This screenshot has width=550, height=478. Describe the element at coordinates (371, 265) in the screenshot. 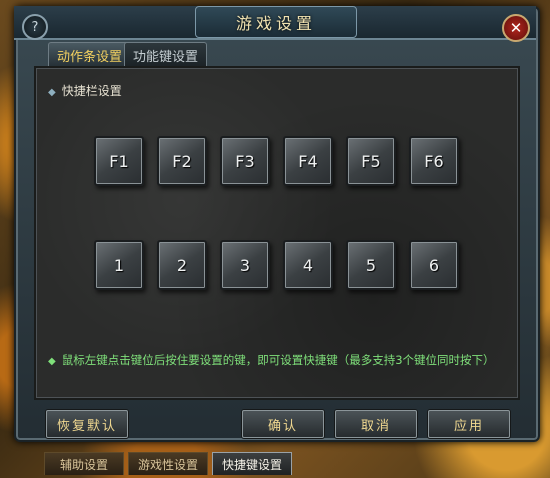

I see `hotkey-slot-5: 5` at that location.